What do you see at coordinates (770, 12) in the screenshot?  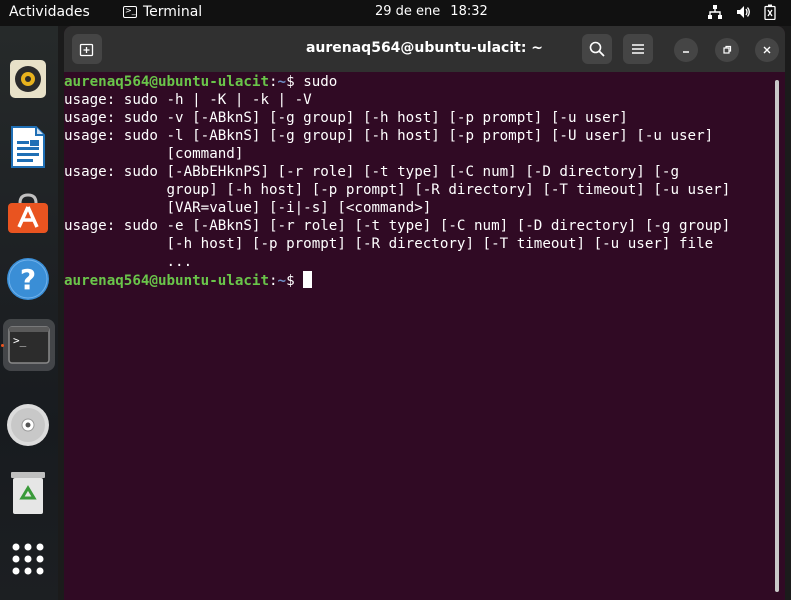 I see `battery-icon` at bounding box center [770, 12].